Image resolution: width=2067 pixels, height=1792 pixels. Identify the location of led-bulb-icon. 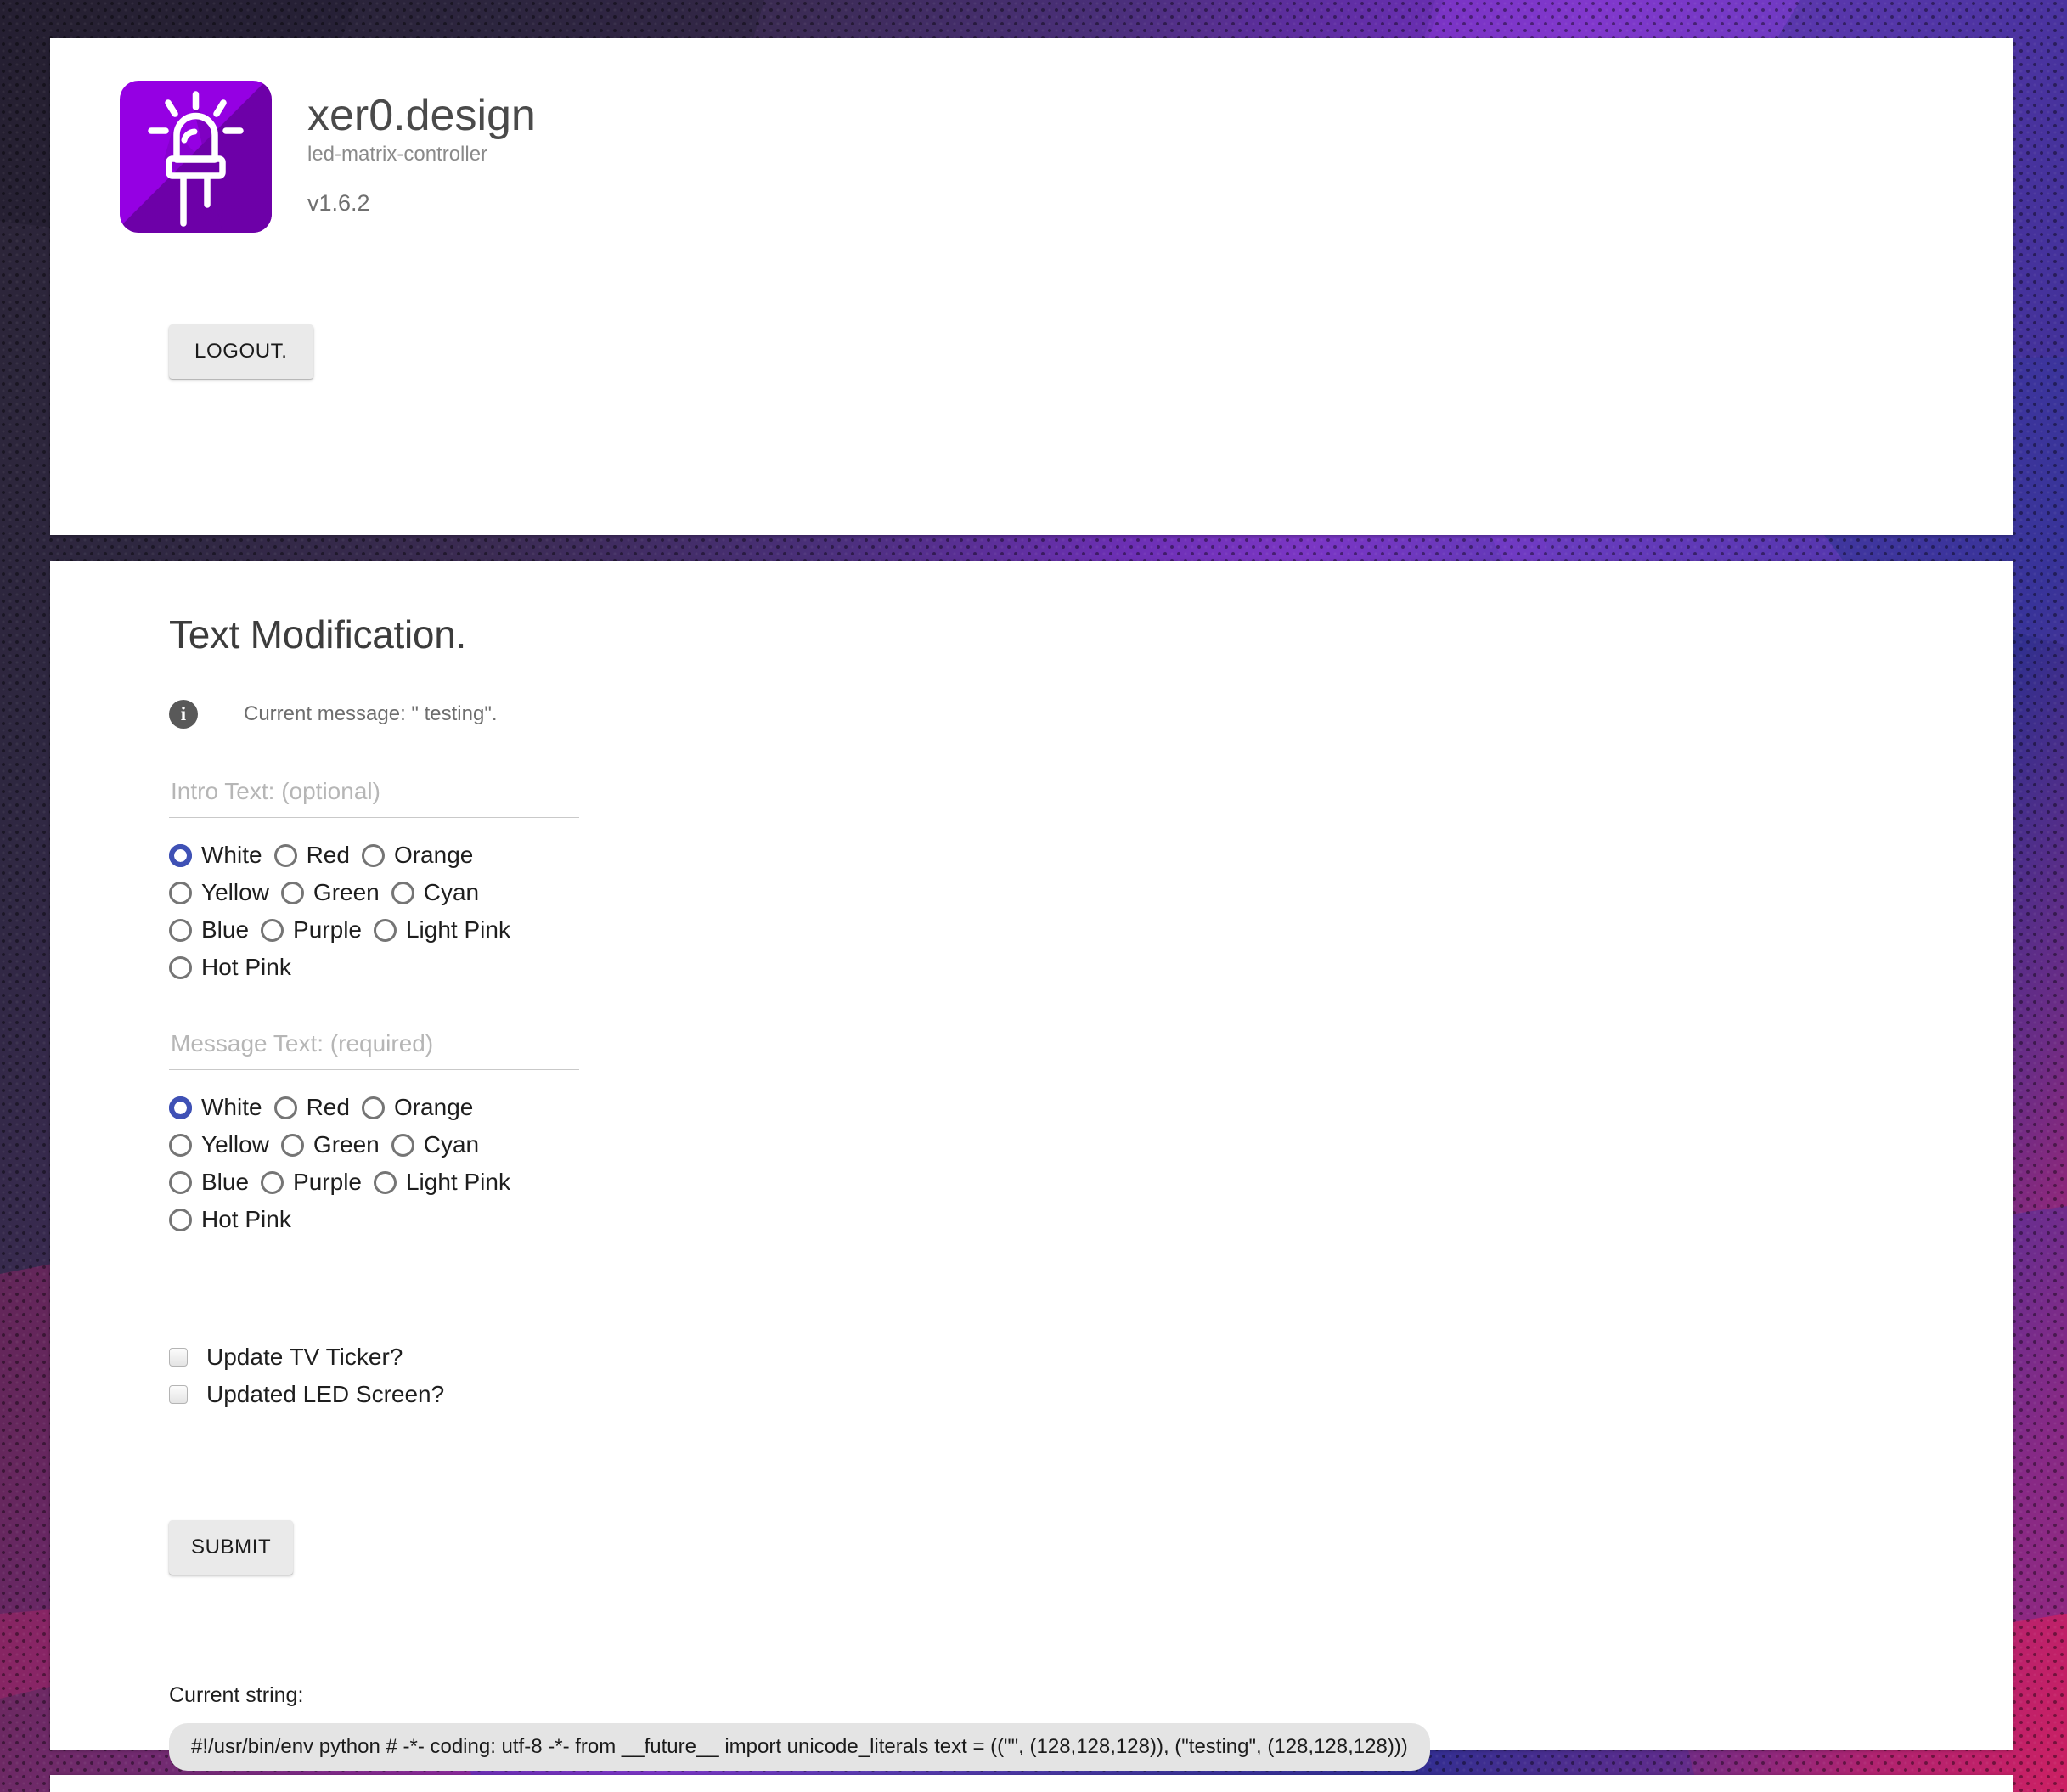
(196, 157).